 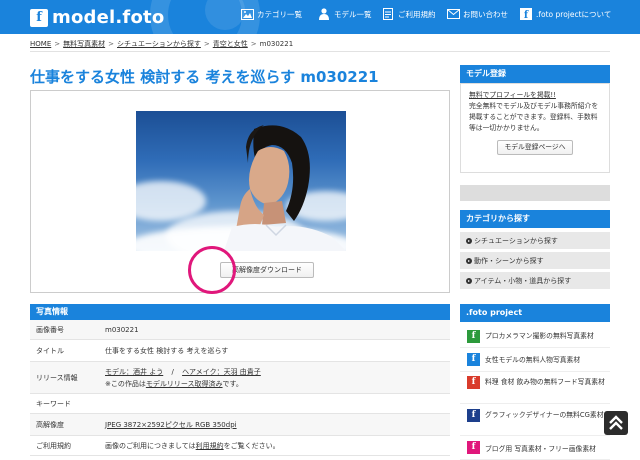 I want to click on slash: /, so click(x=172, y=371).